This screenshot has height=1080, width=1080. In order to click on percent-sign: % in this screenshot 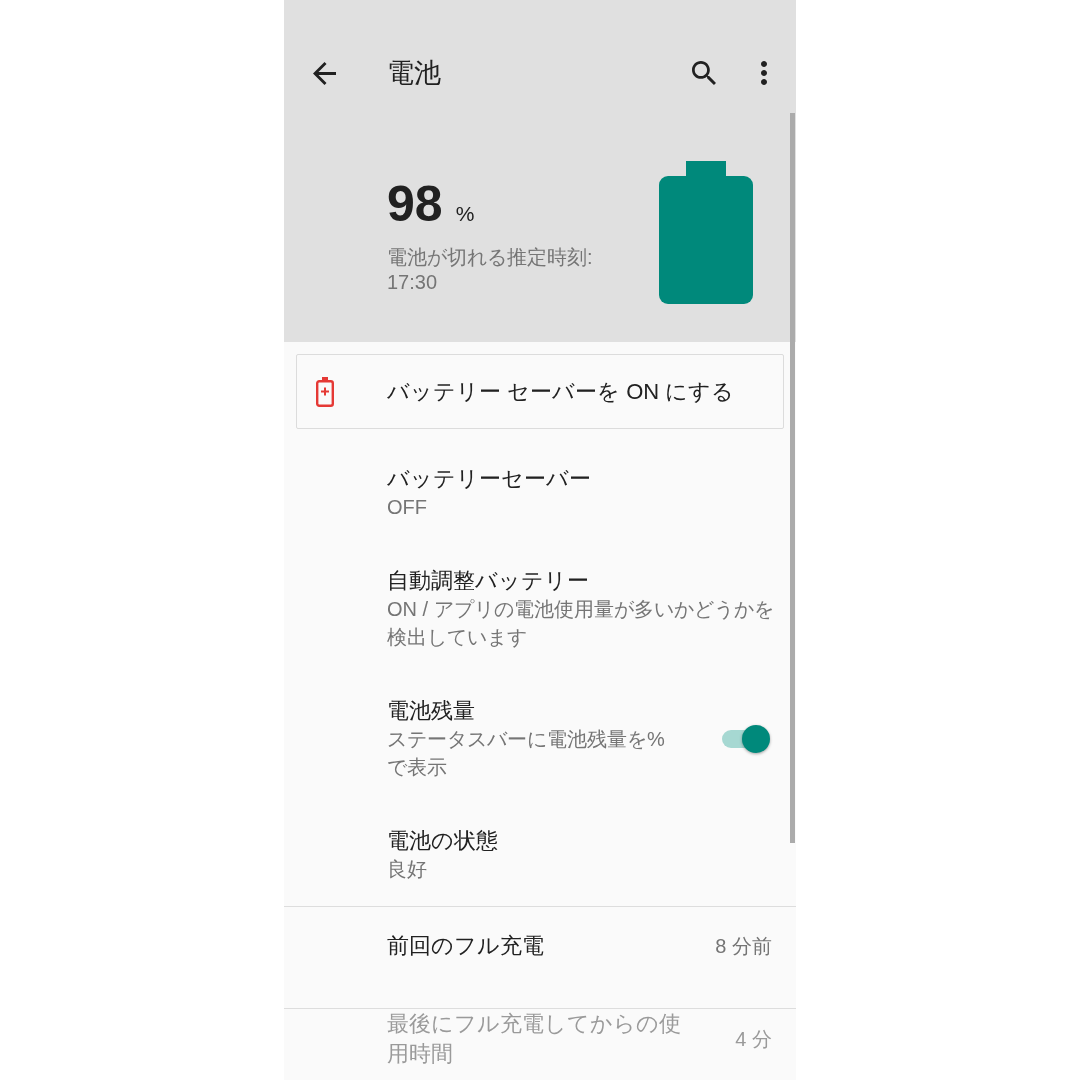, I will do `click(465, 213)`.